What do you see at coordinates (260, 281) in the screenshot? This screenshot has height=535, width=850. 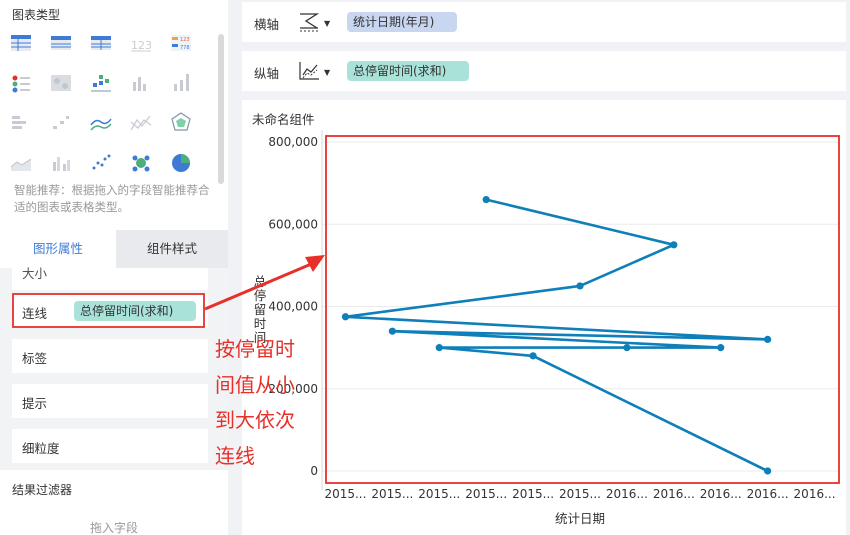 I see `y-axis-title-char: 总` at bounding box center [260, 281].